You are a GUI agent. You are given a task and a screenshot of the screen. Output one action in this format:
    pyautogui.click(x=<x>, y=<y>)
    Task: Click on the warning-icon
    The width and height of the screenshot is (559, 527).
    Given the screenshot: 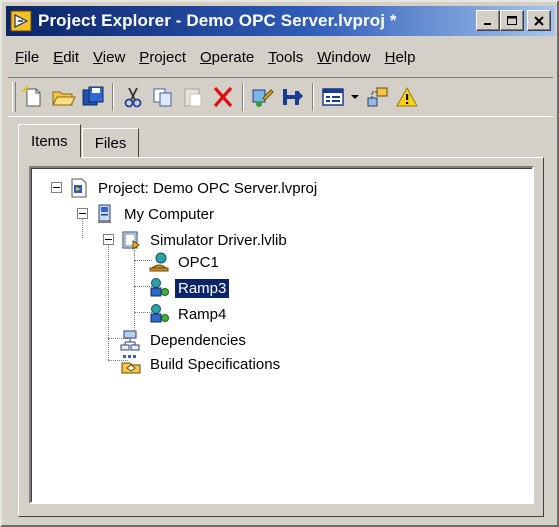 What is the action you would take?
    pyautogui.click(x=407, y=96)
    